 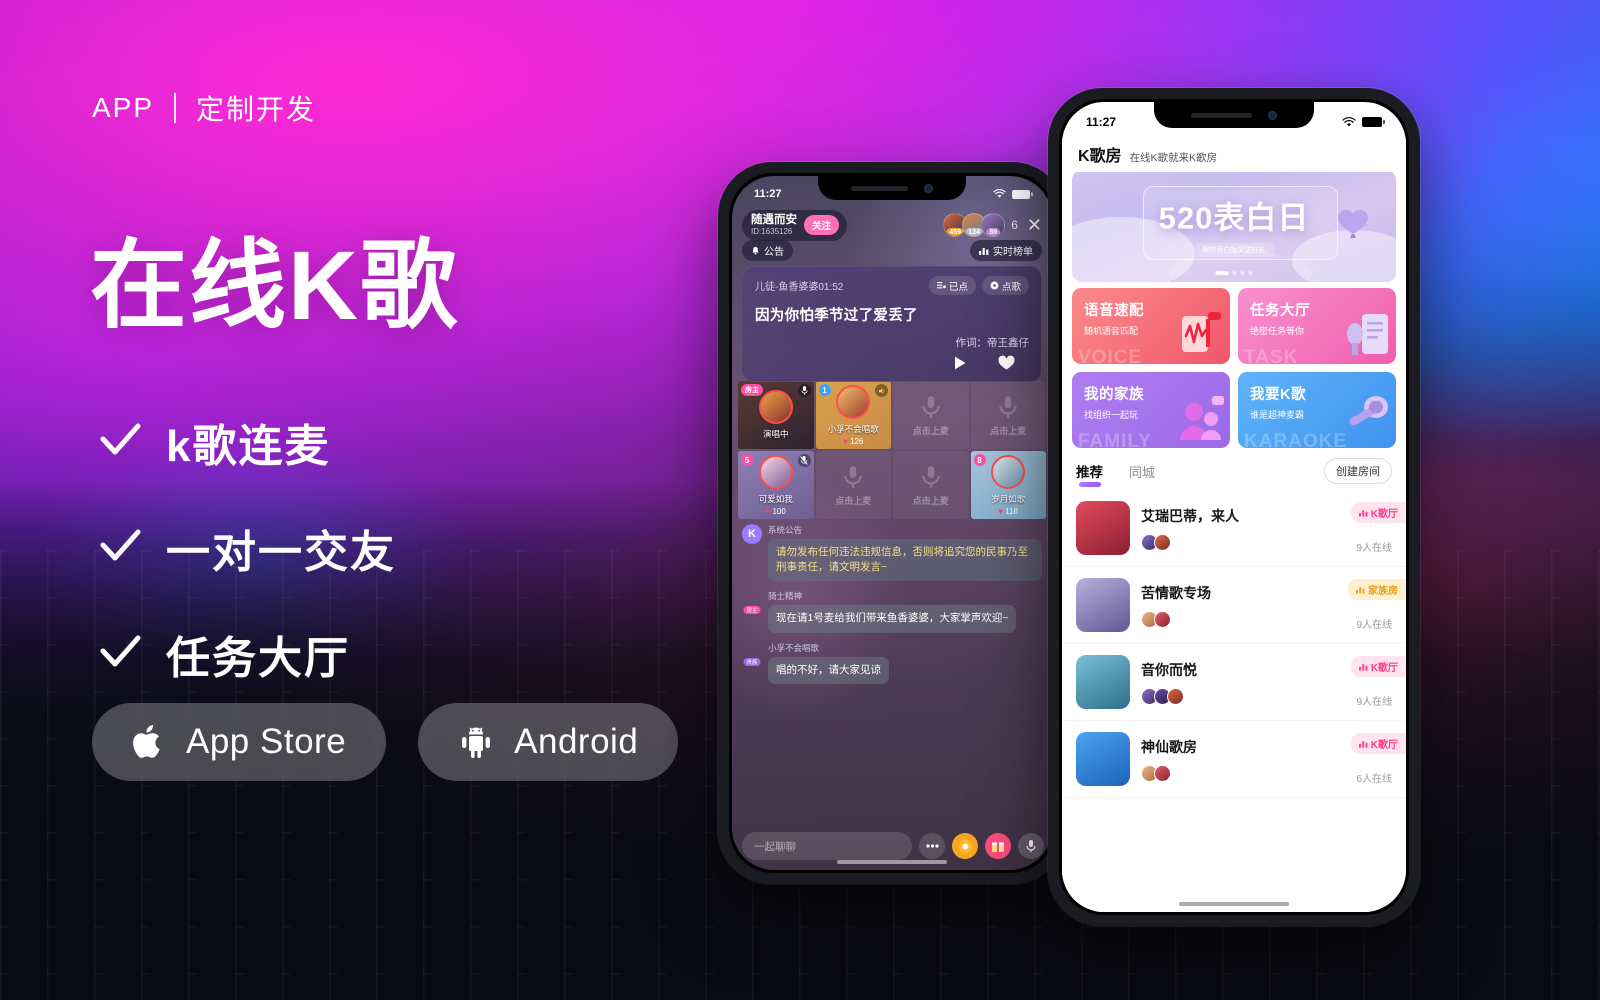 I want to click on feature-label: 任务大厅, so click(x=258, y=658).